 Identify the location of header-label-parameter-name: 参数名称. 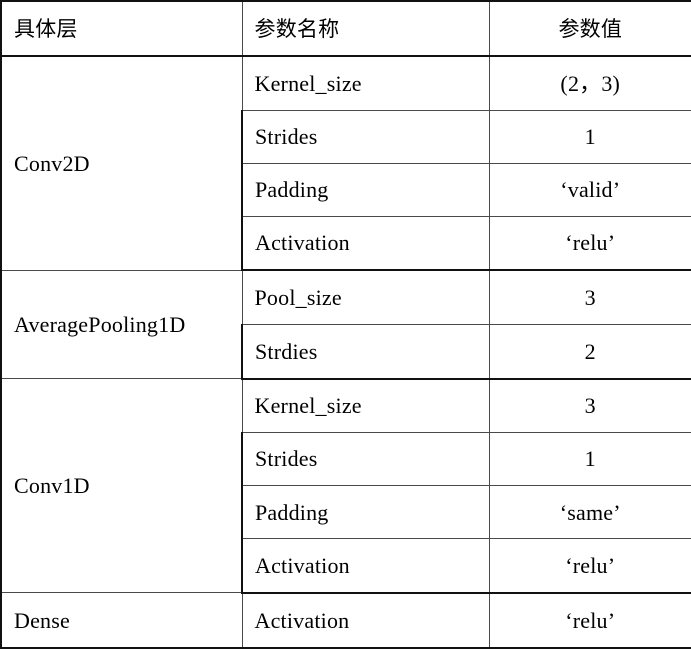
(297, 28).